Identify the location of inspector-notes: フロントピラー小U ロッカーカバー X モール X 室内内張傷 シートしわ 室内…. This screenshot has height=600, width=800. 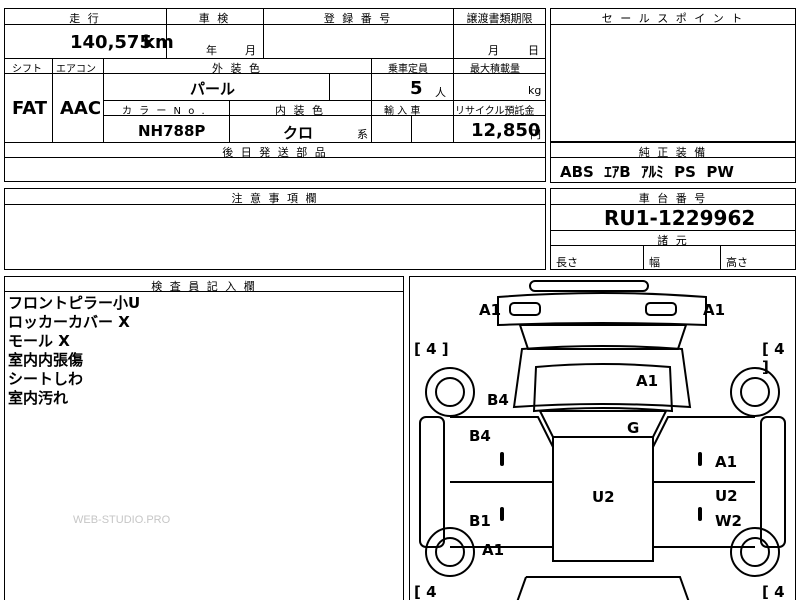
(74, 351).